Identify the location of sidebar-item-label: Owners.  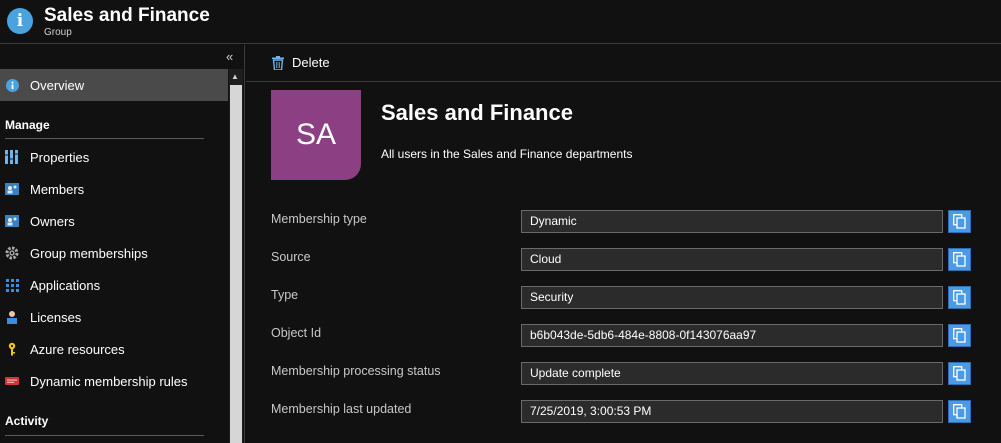
(52, 221).